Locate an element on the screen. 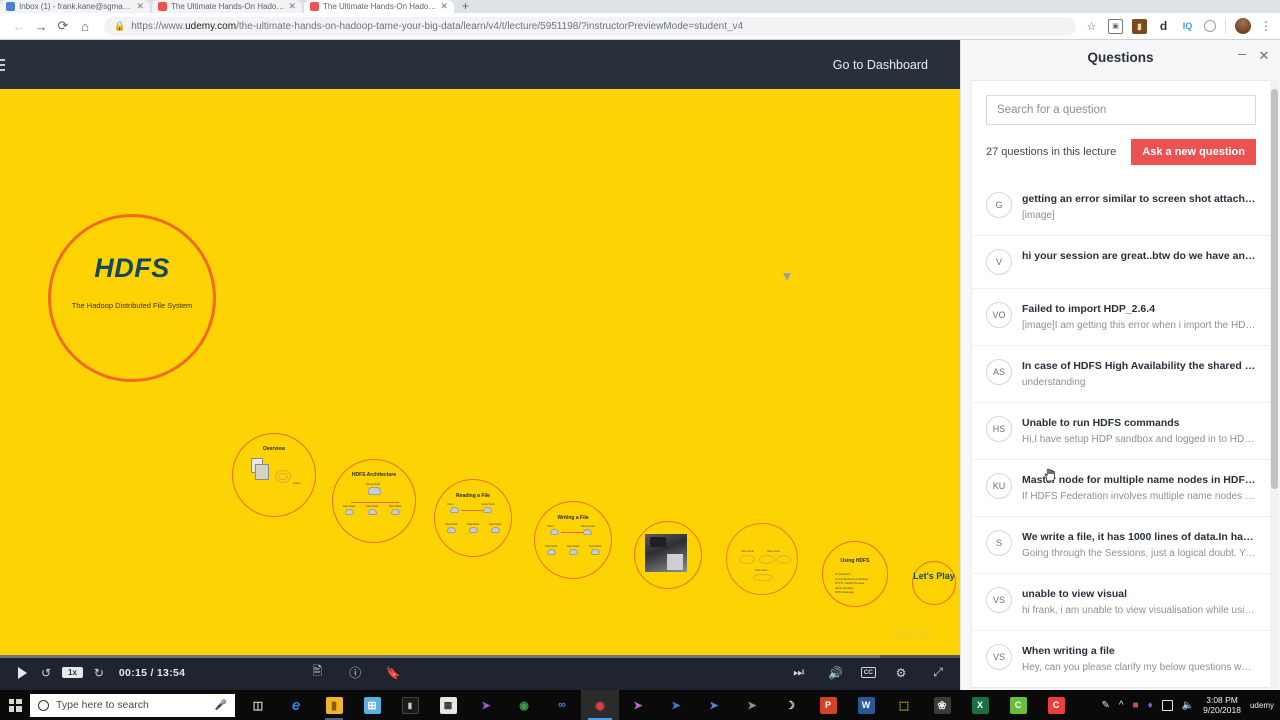  go-to-dashboard-link: Go to Dashboard is located at coordinates (880, 65).